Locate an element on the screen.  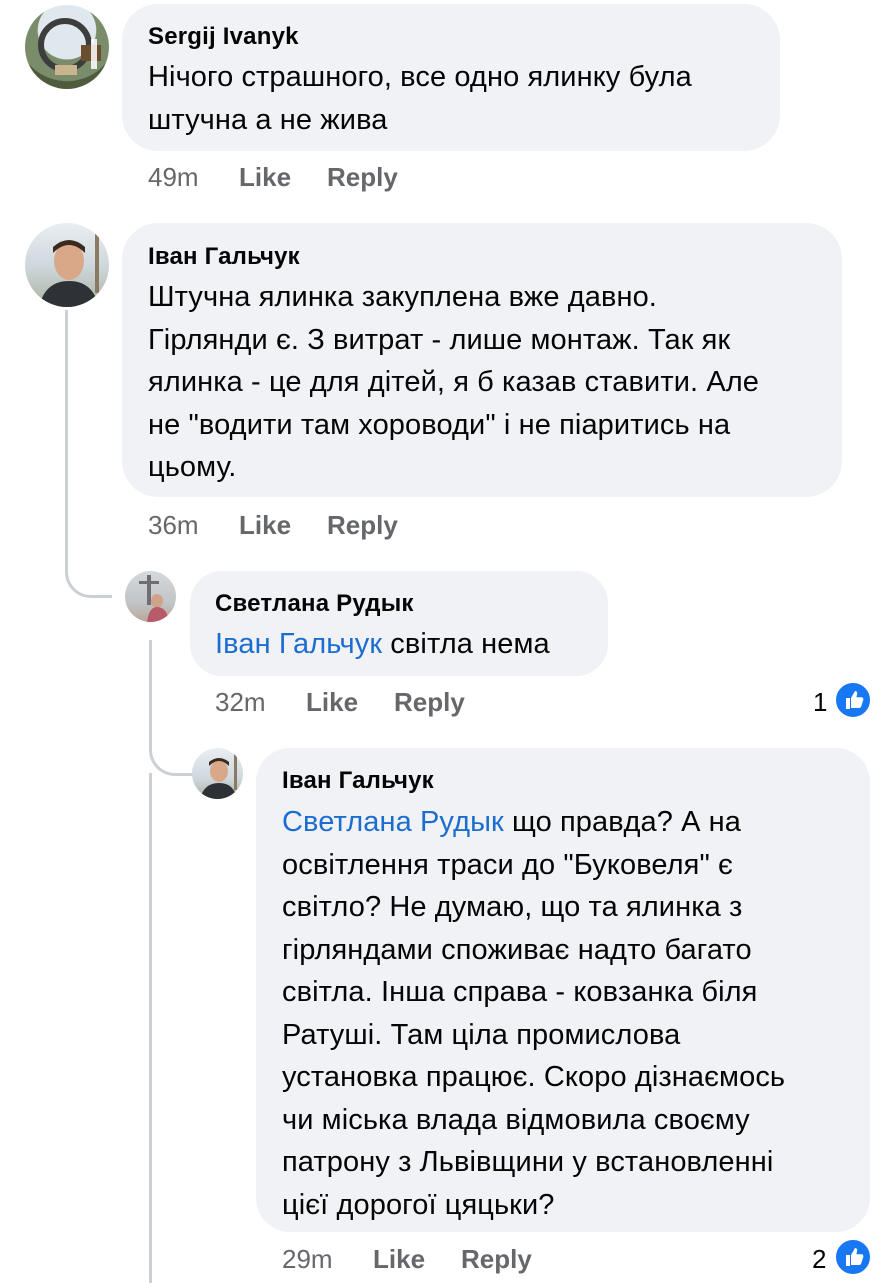
comment-time: 49m is located at coordinates (173, 177).